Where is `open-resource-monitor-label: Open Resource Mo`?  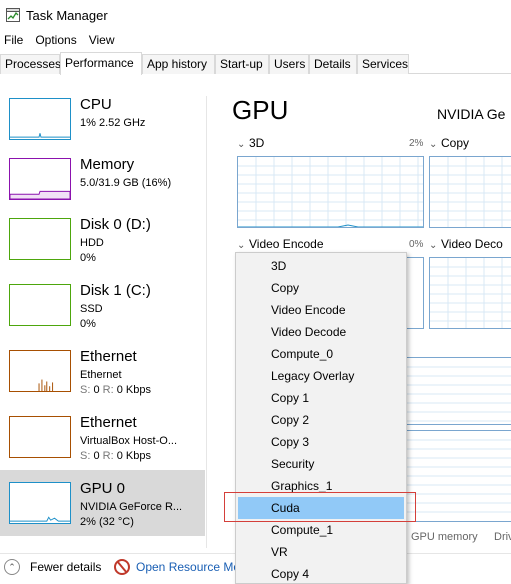 open-resource-monitor-label: Open Resource Mo is located at coordinates (188, 567).